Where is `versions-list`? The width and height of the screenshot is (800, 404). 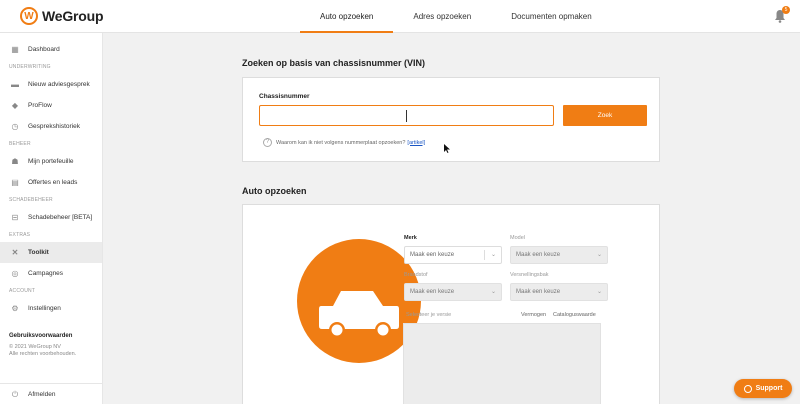
versions-list is located at coordinates (502, 363).